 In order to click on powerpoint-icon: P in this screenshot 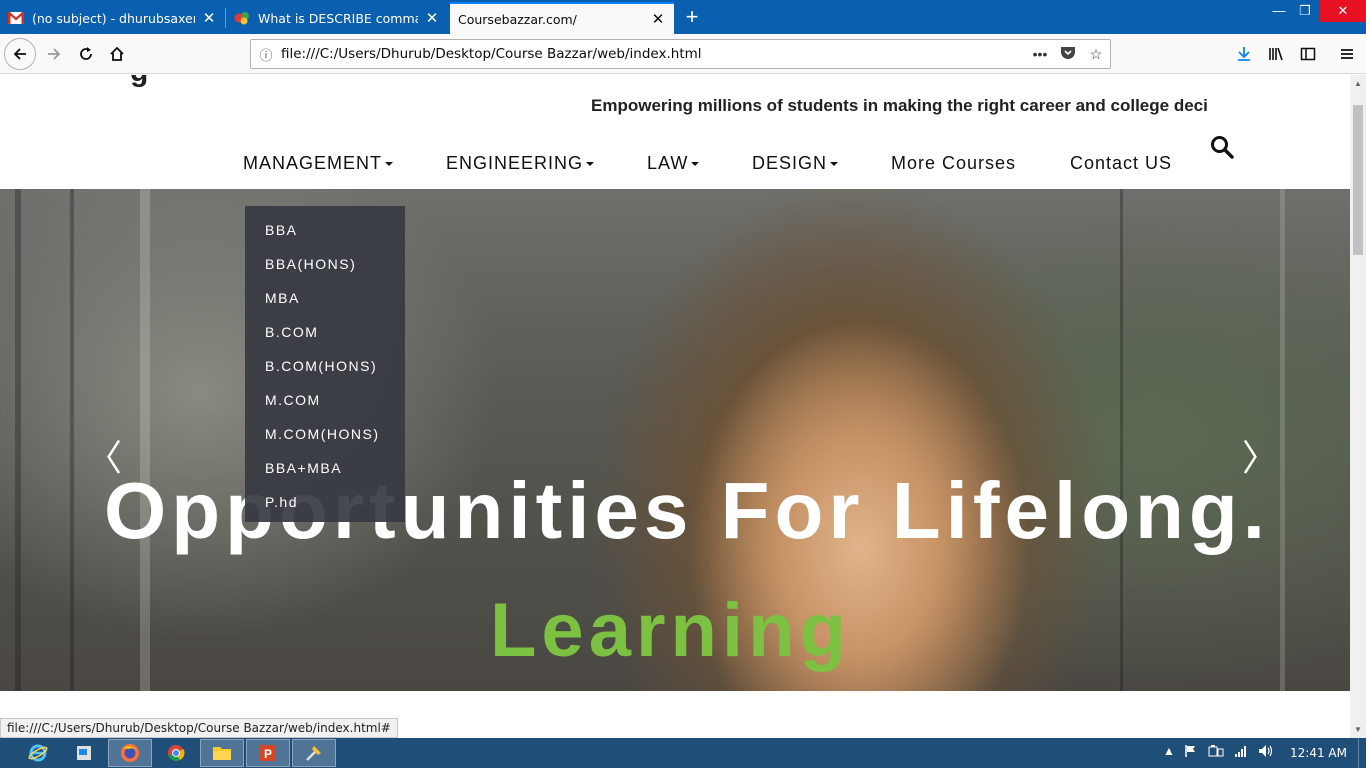, I will do `click(268, 753)`.